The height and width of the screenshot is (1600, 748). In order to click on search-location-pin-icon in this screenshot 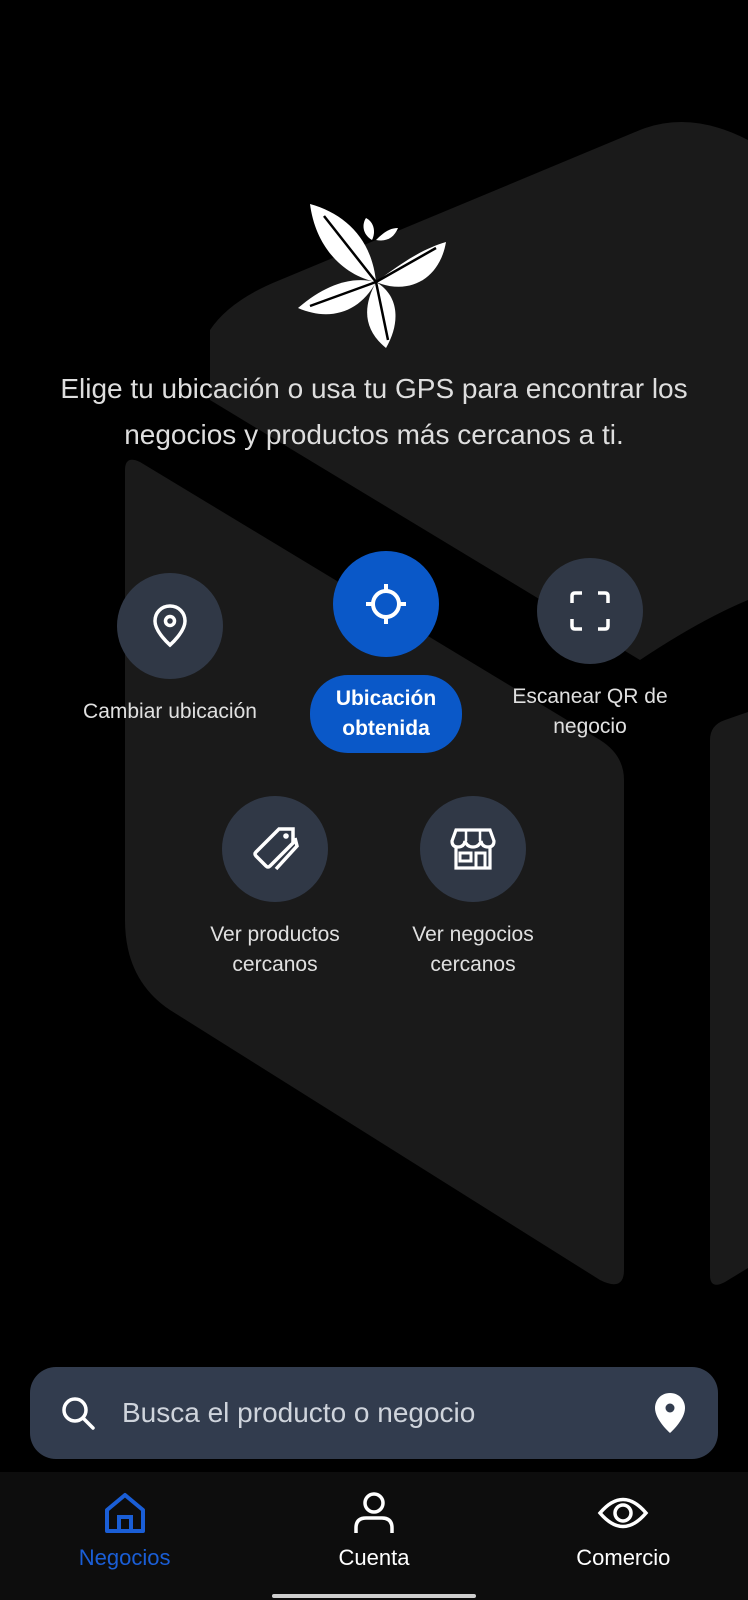, I will do `click(670, 1413)`.